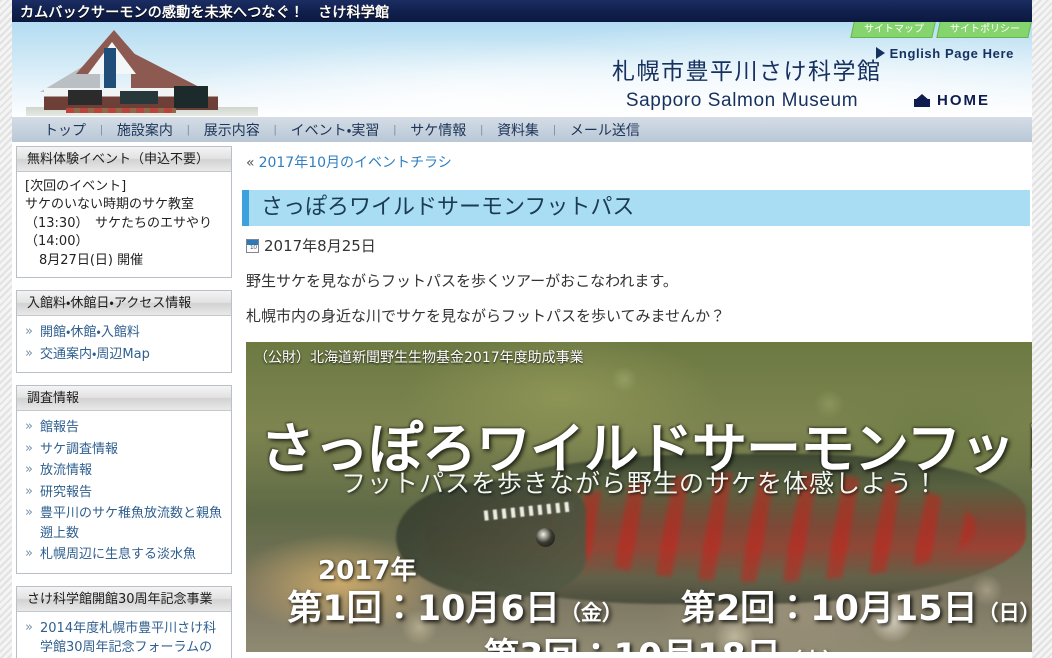  I want to click on sidebar-box-body: 開館・休館・入館料 交通案内・周辺Map, so click(124, 344).